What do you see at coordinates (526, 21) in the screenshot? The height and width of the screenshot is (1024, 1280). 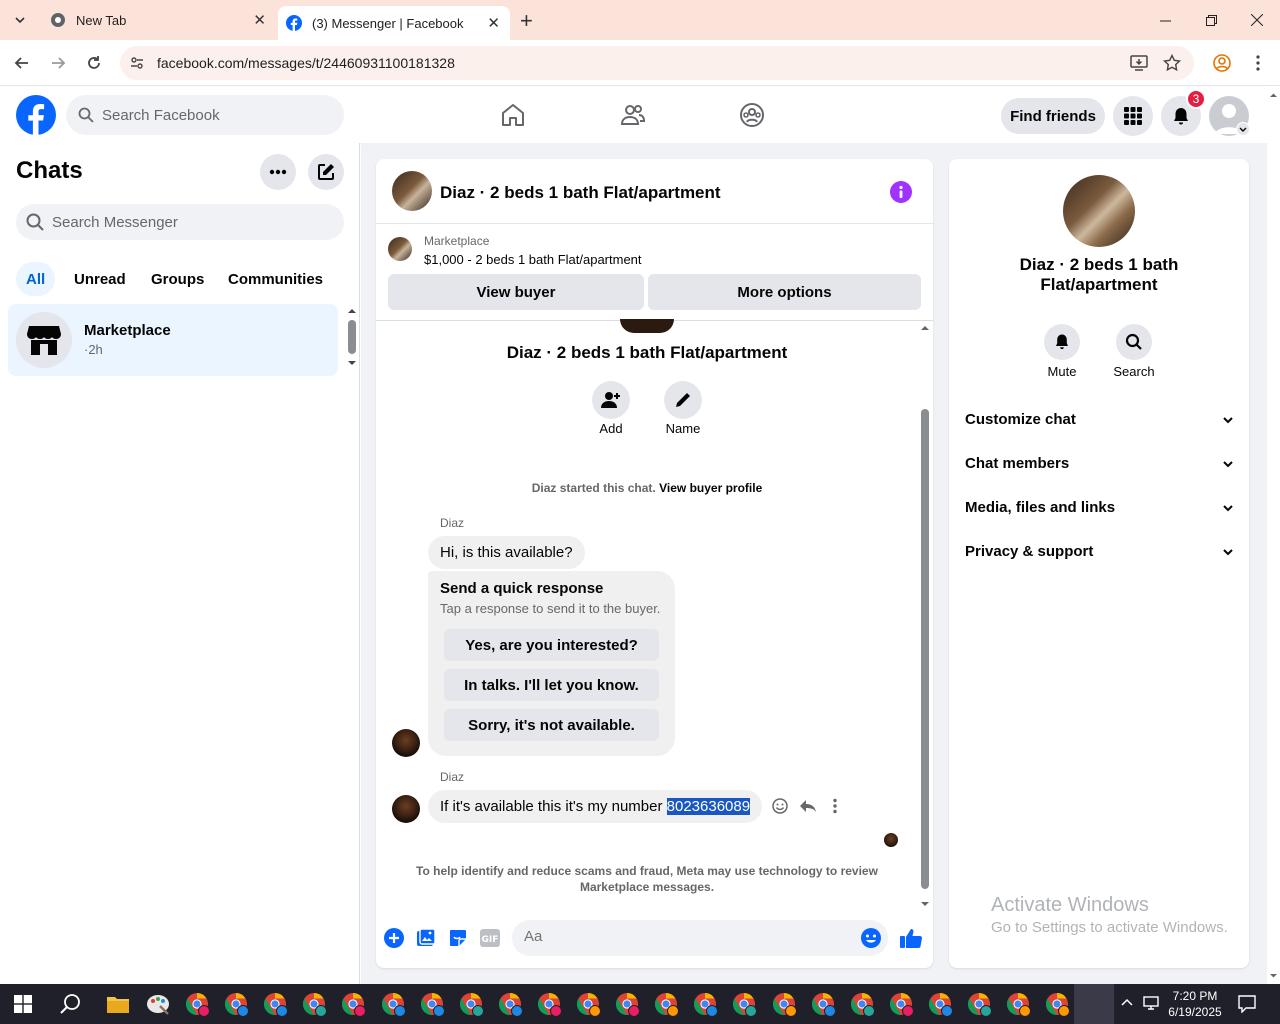 I see `new-tab-plus-icon: +` at bounding box center [526, 21].